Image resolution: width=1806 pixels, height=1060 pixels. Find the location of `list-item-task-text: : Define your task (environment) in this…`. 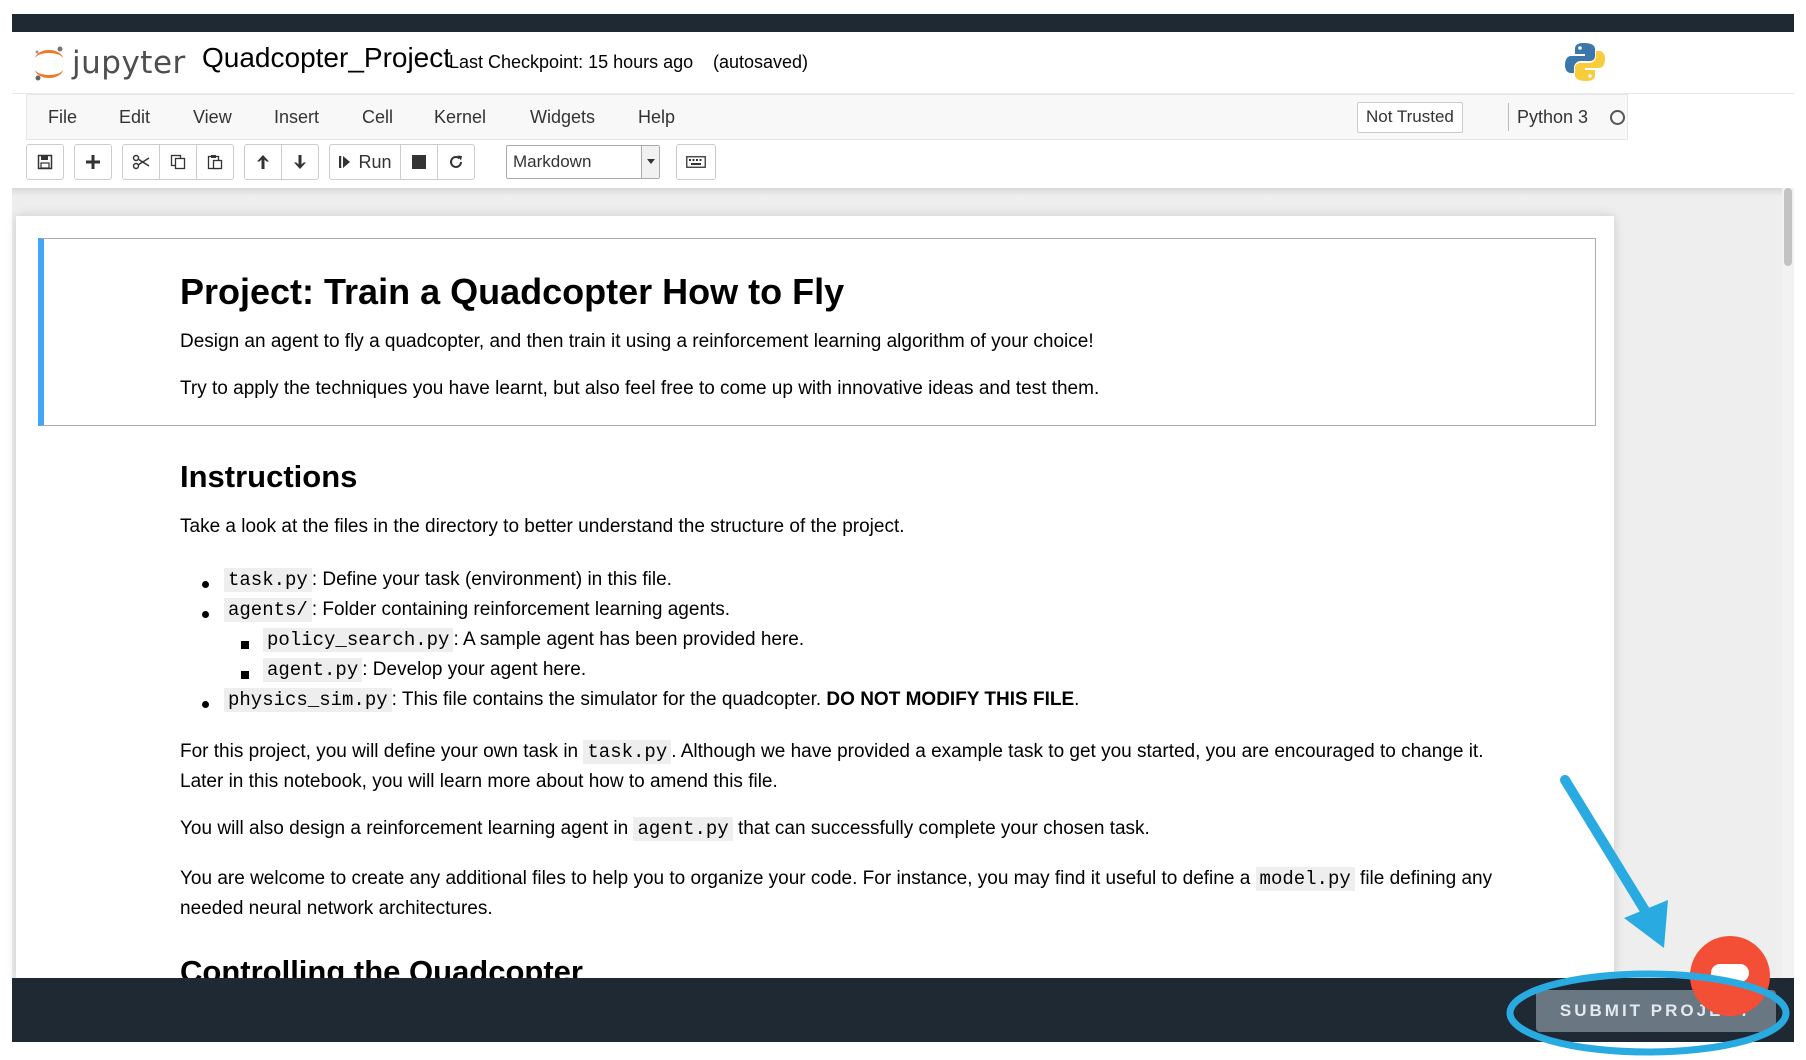

list-item-task-text: : Define your task (environment) in this… is located at coordinates (491, 579).